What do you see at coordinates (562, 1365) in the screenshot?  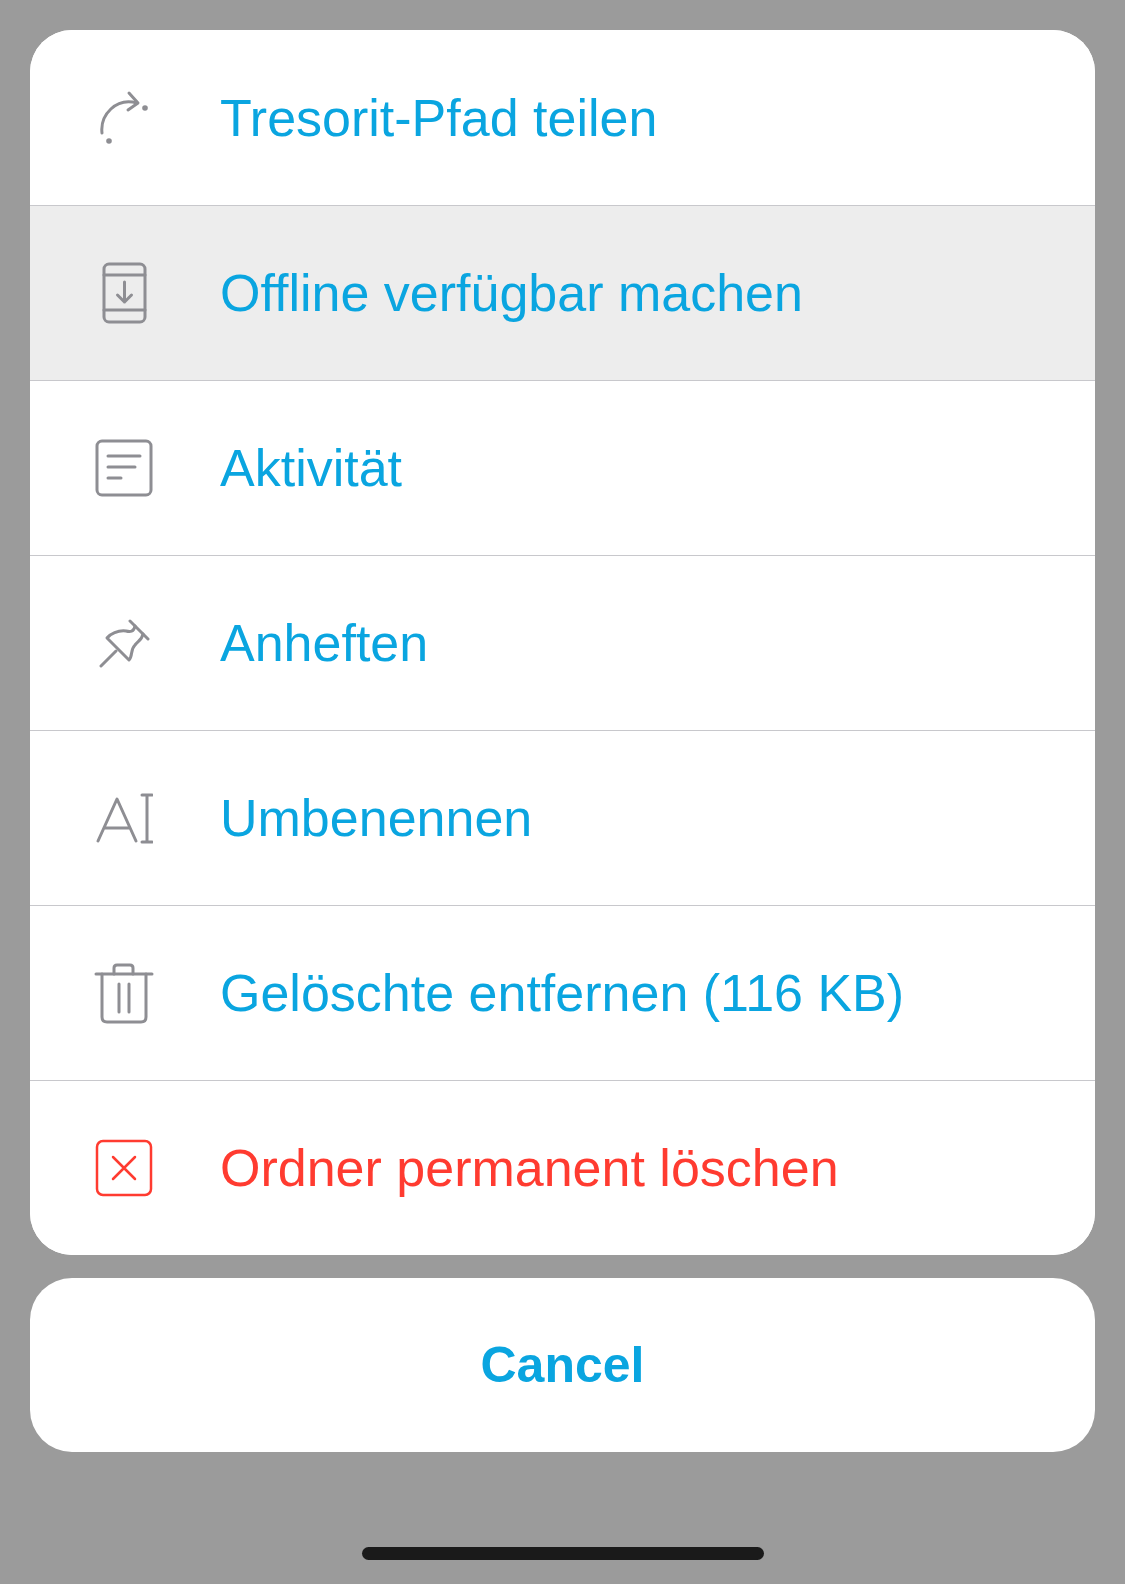 I see `cancel-button: Cancel` at bounding box center [562, 1365].